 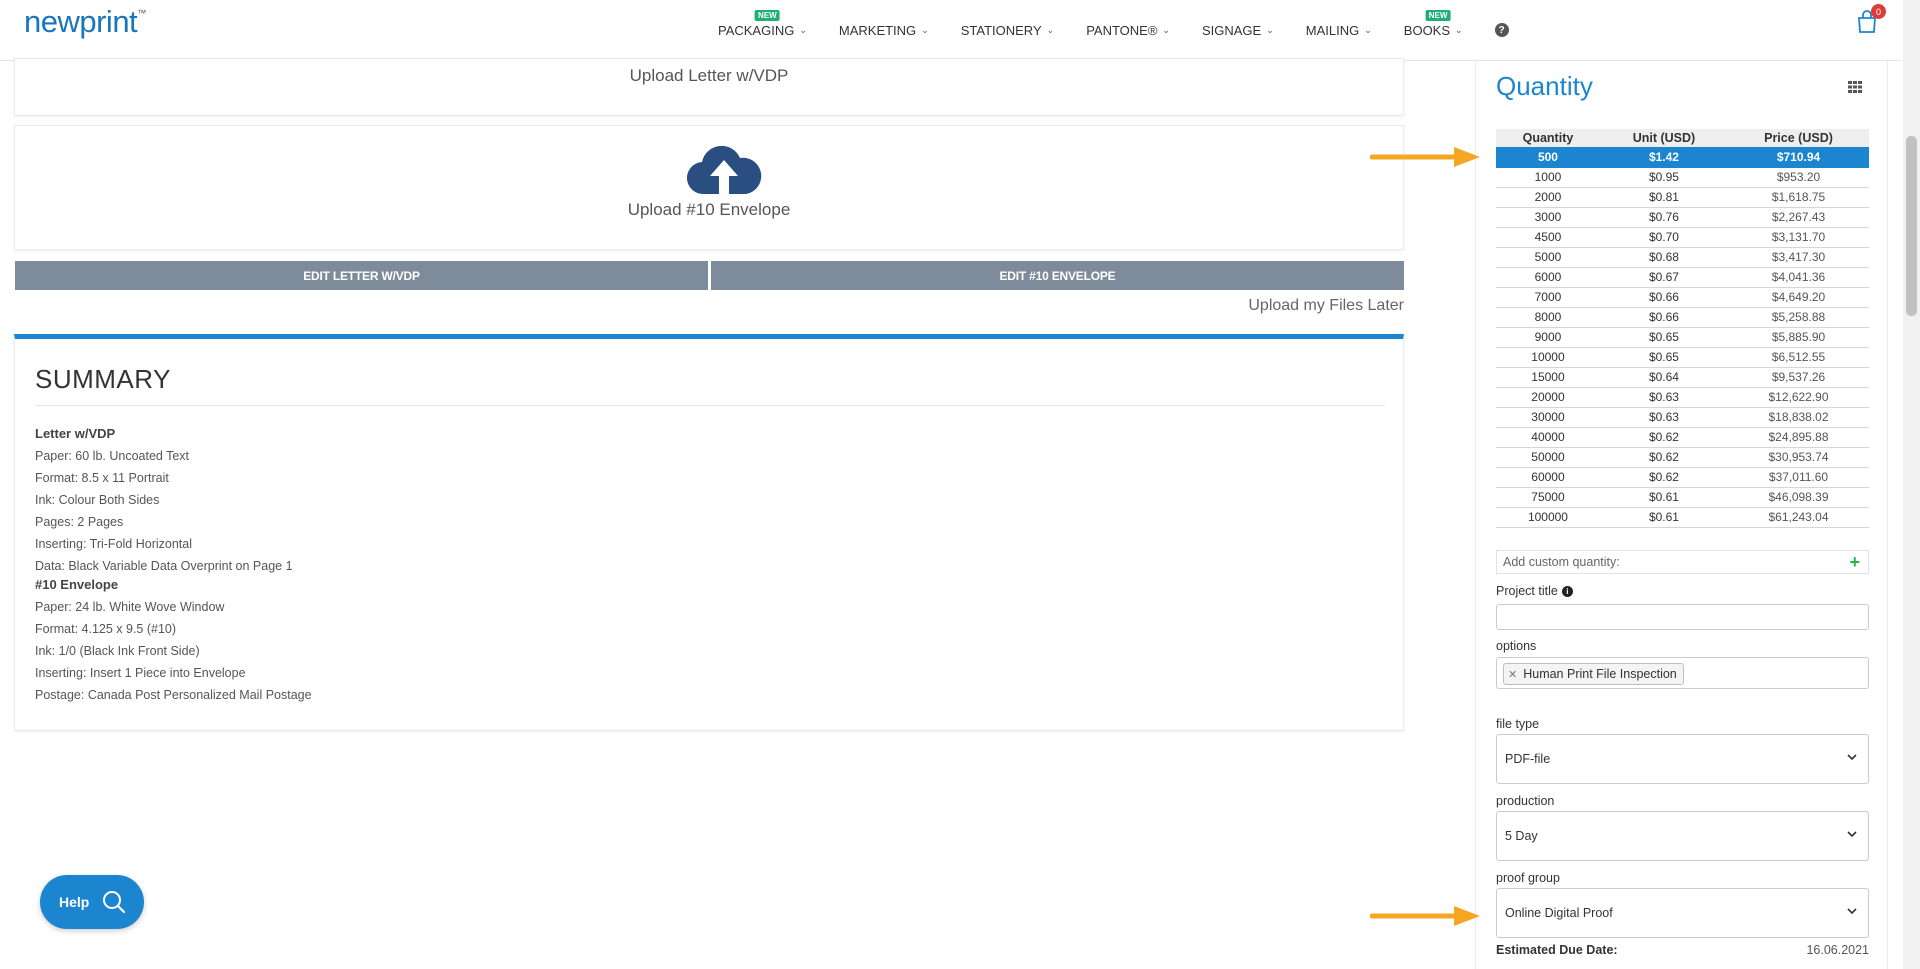 What do you see at coordinates (1664, 377) in the screenshot?
I see `unit-cell: $0.64` at bounding box center [1664, 377].